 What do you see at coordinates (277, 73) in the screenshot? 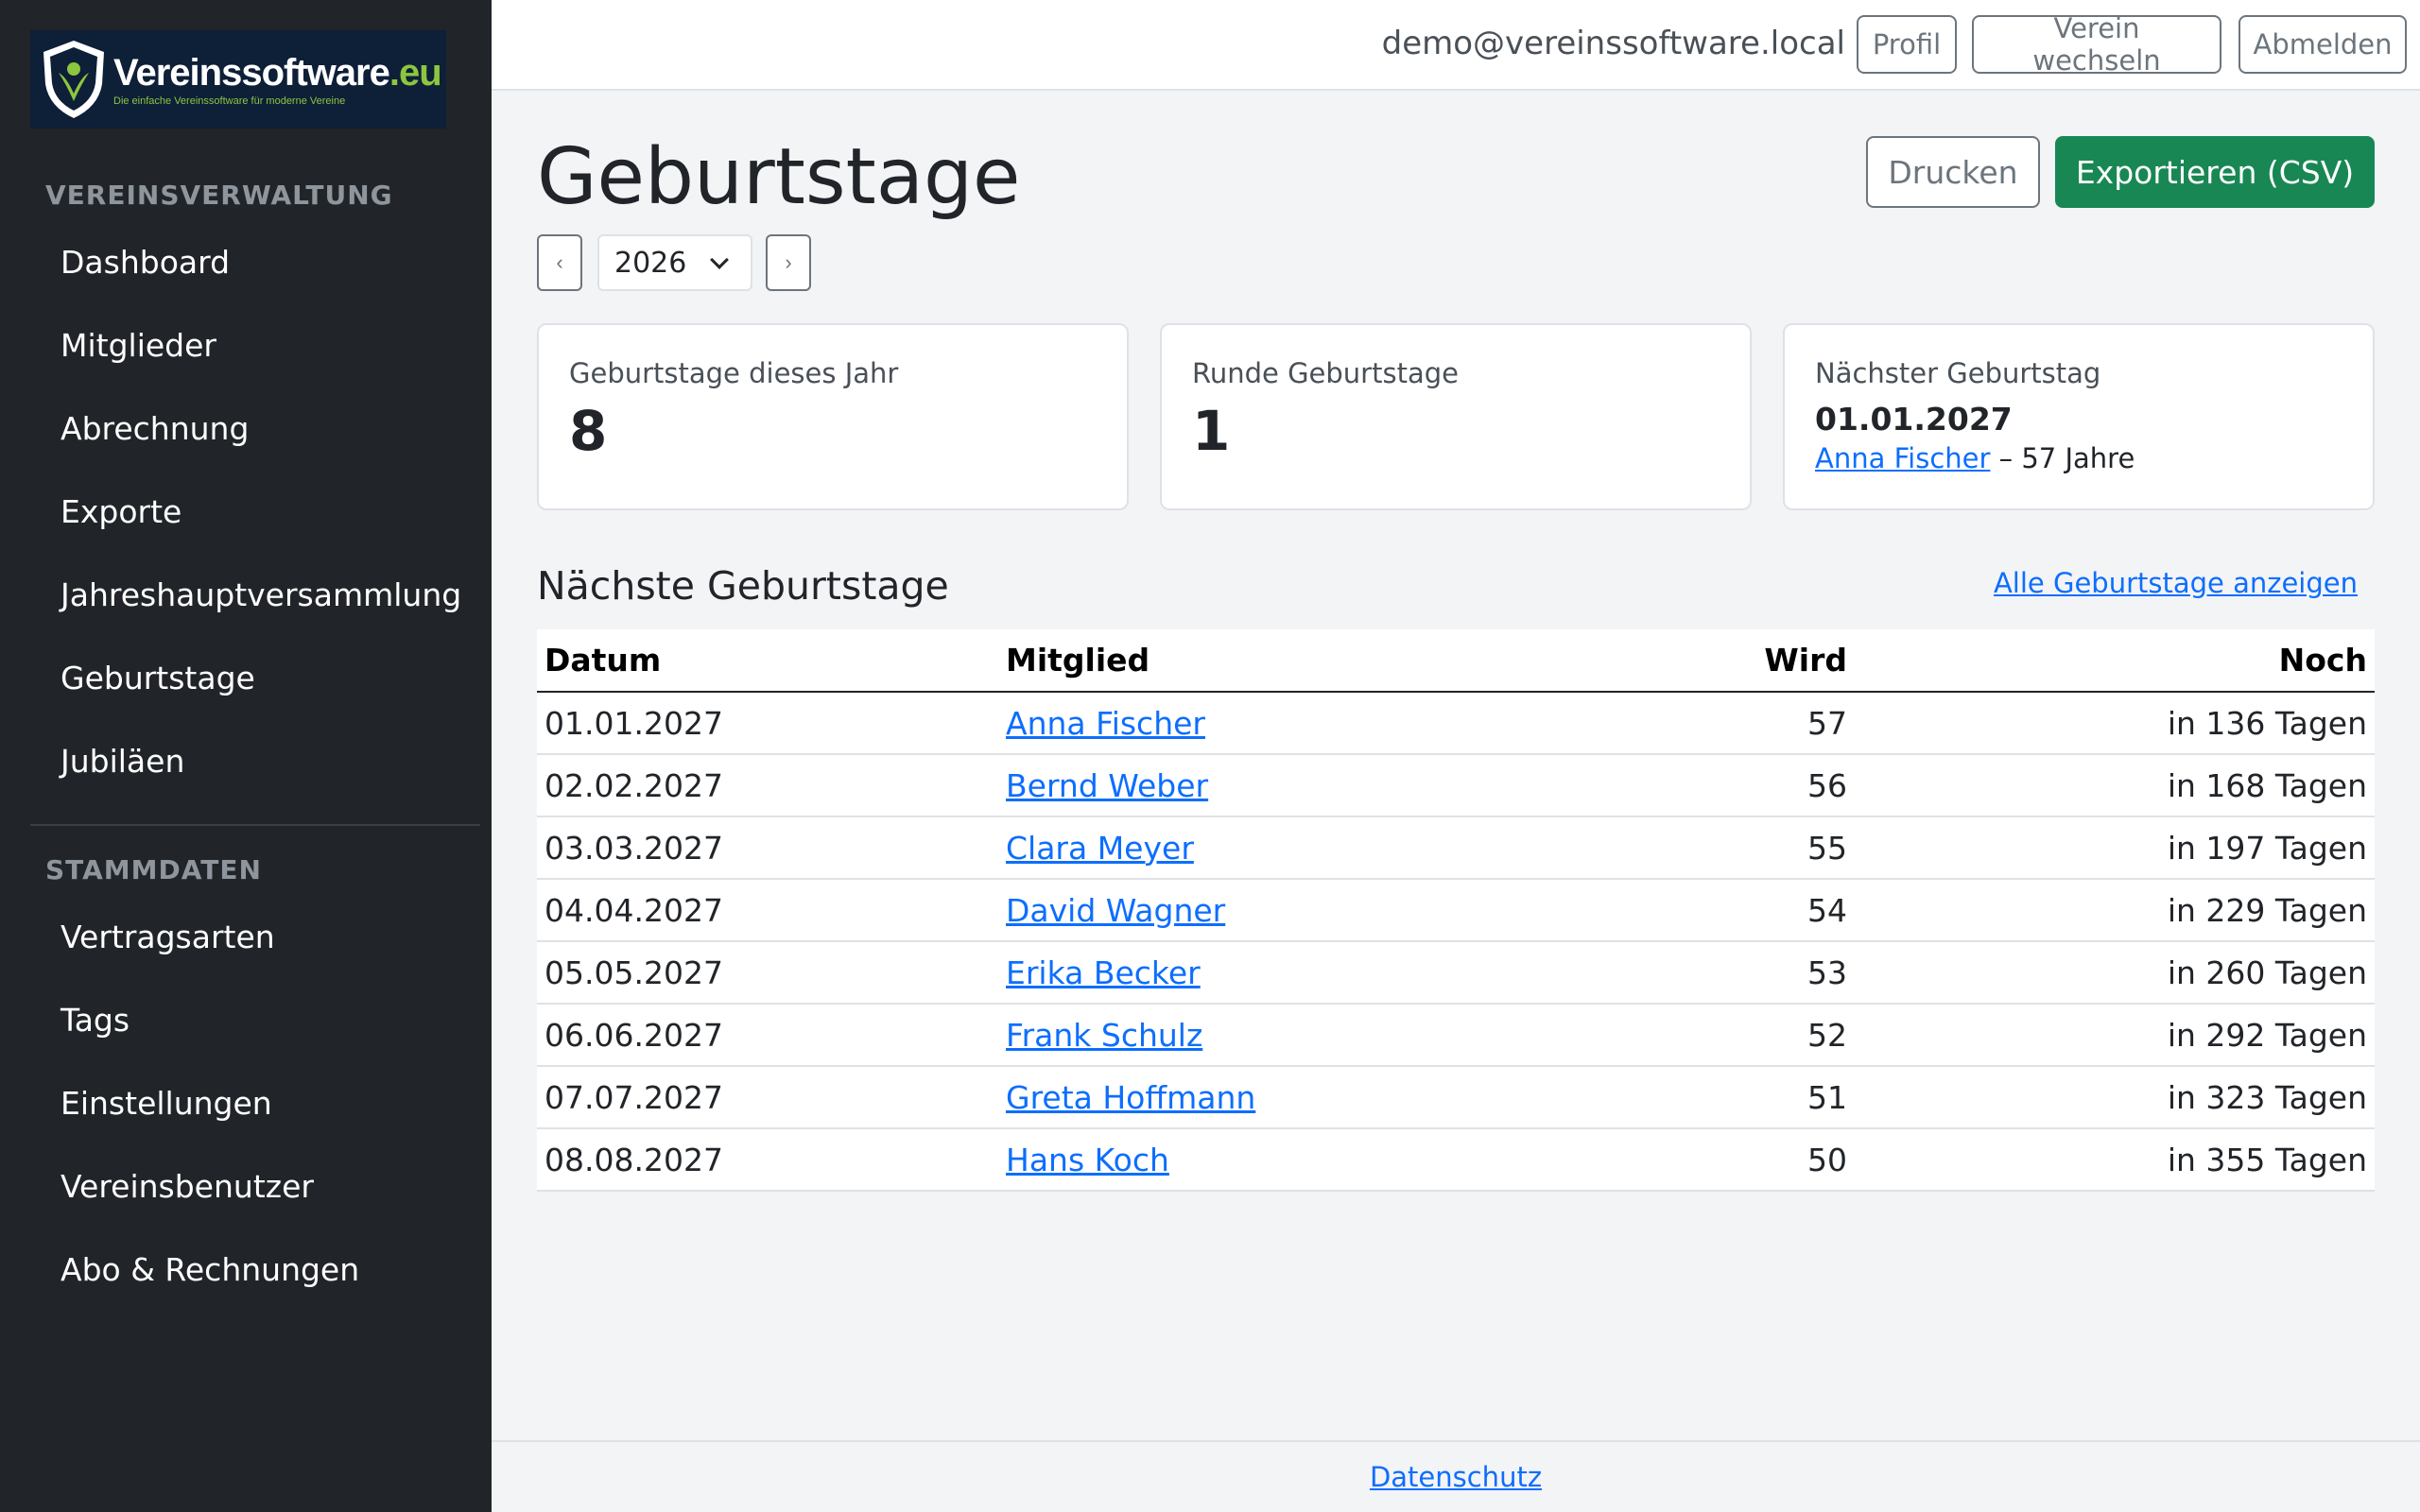
I see `brand-title: Vereinssoftware.eu` at bounding box center [277, 73].